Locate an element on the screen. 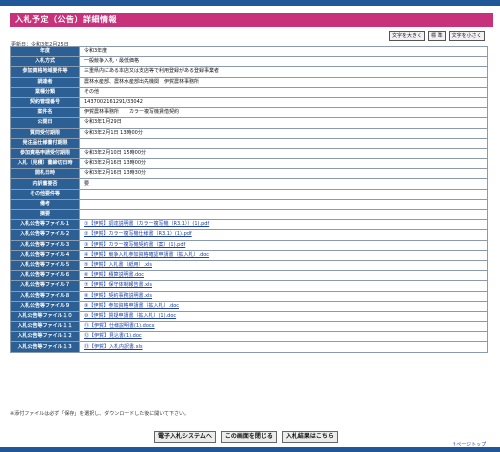  row-value: 令和3年度 is located at coordinates (283, 51).